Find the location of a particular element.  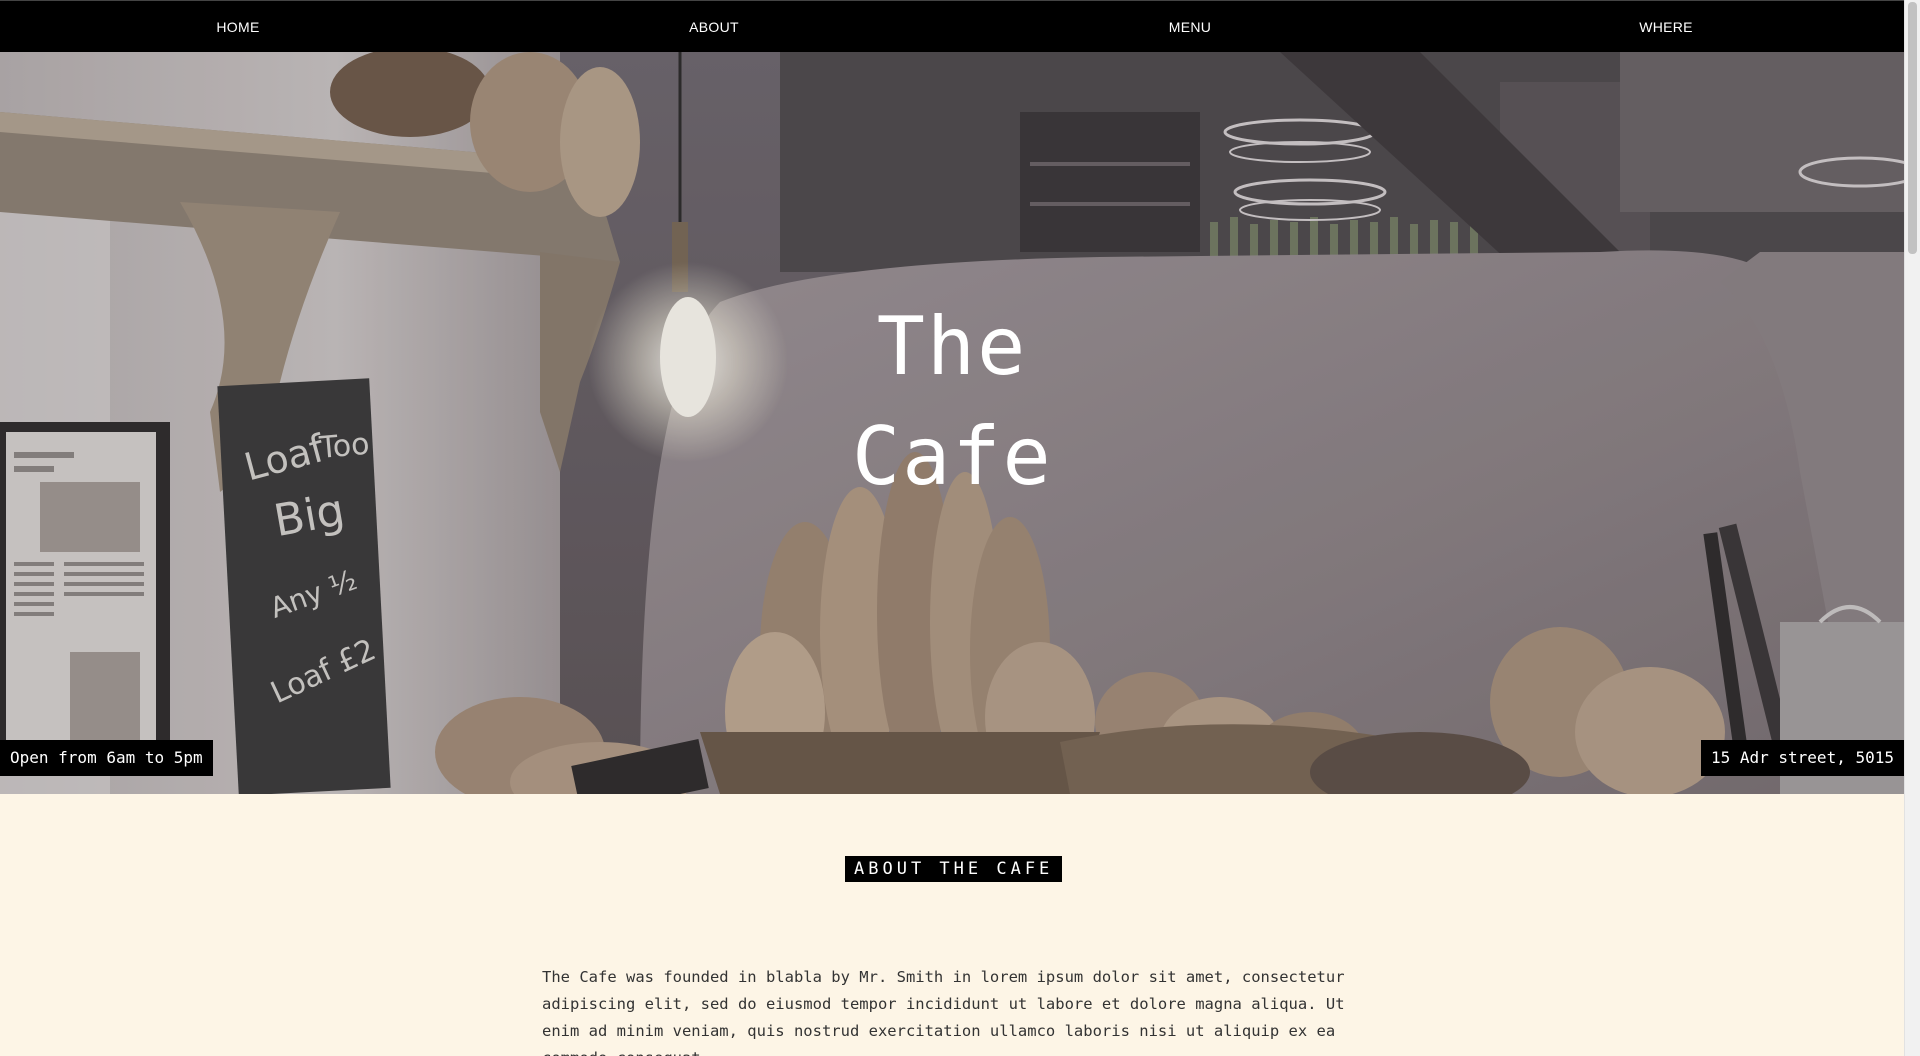

about-section-heading: ABOUT THE CAFE is located at coordinates (954, 869).